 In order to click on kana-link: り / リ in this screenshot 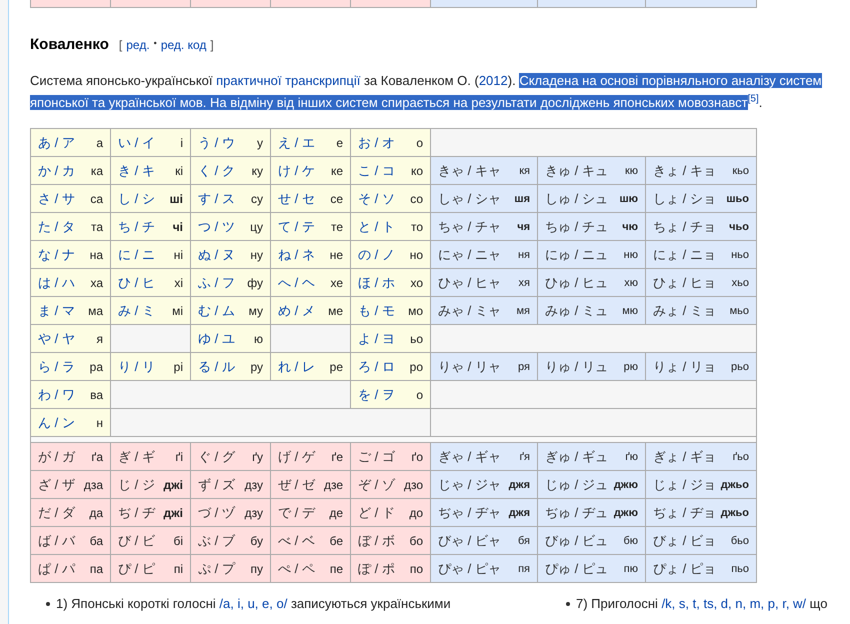, I will do `click(136, 367)`.